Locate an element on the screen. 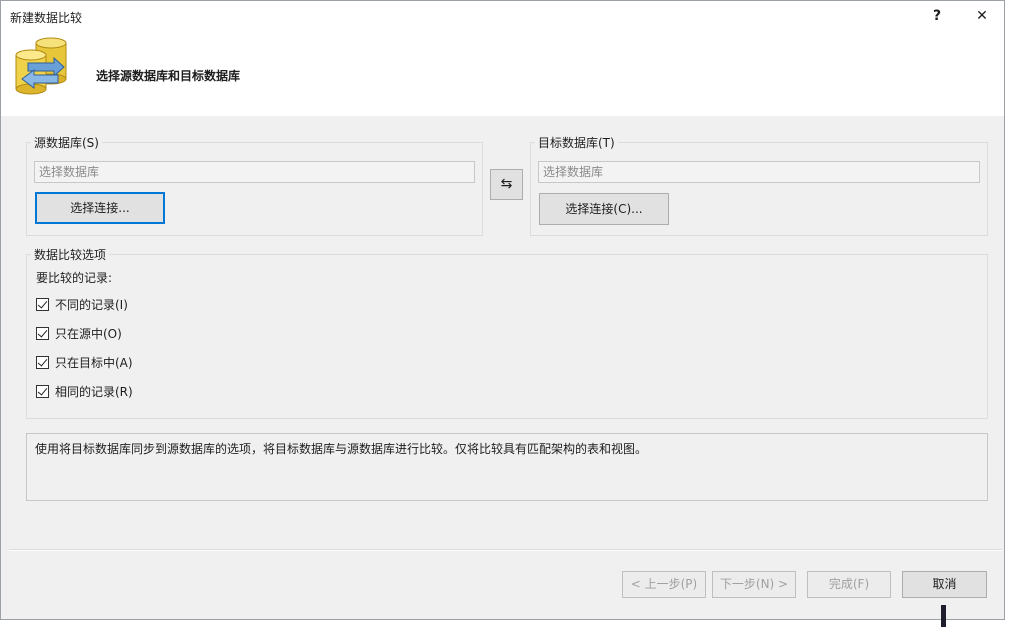 This screenshot has width=1012, height=627. background-edge is located at coordinates (943, 616).